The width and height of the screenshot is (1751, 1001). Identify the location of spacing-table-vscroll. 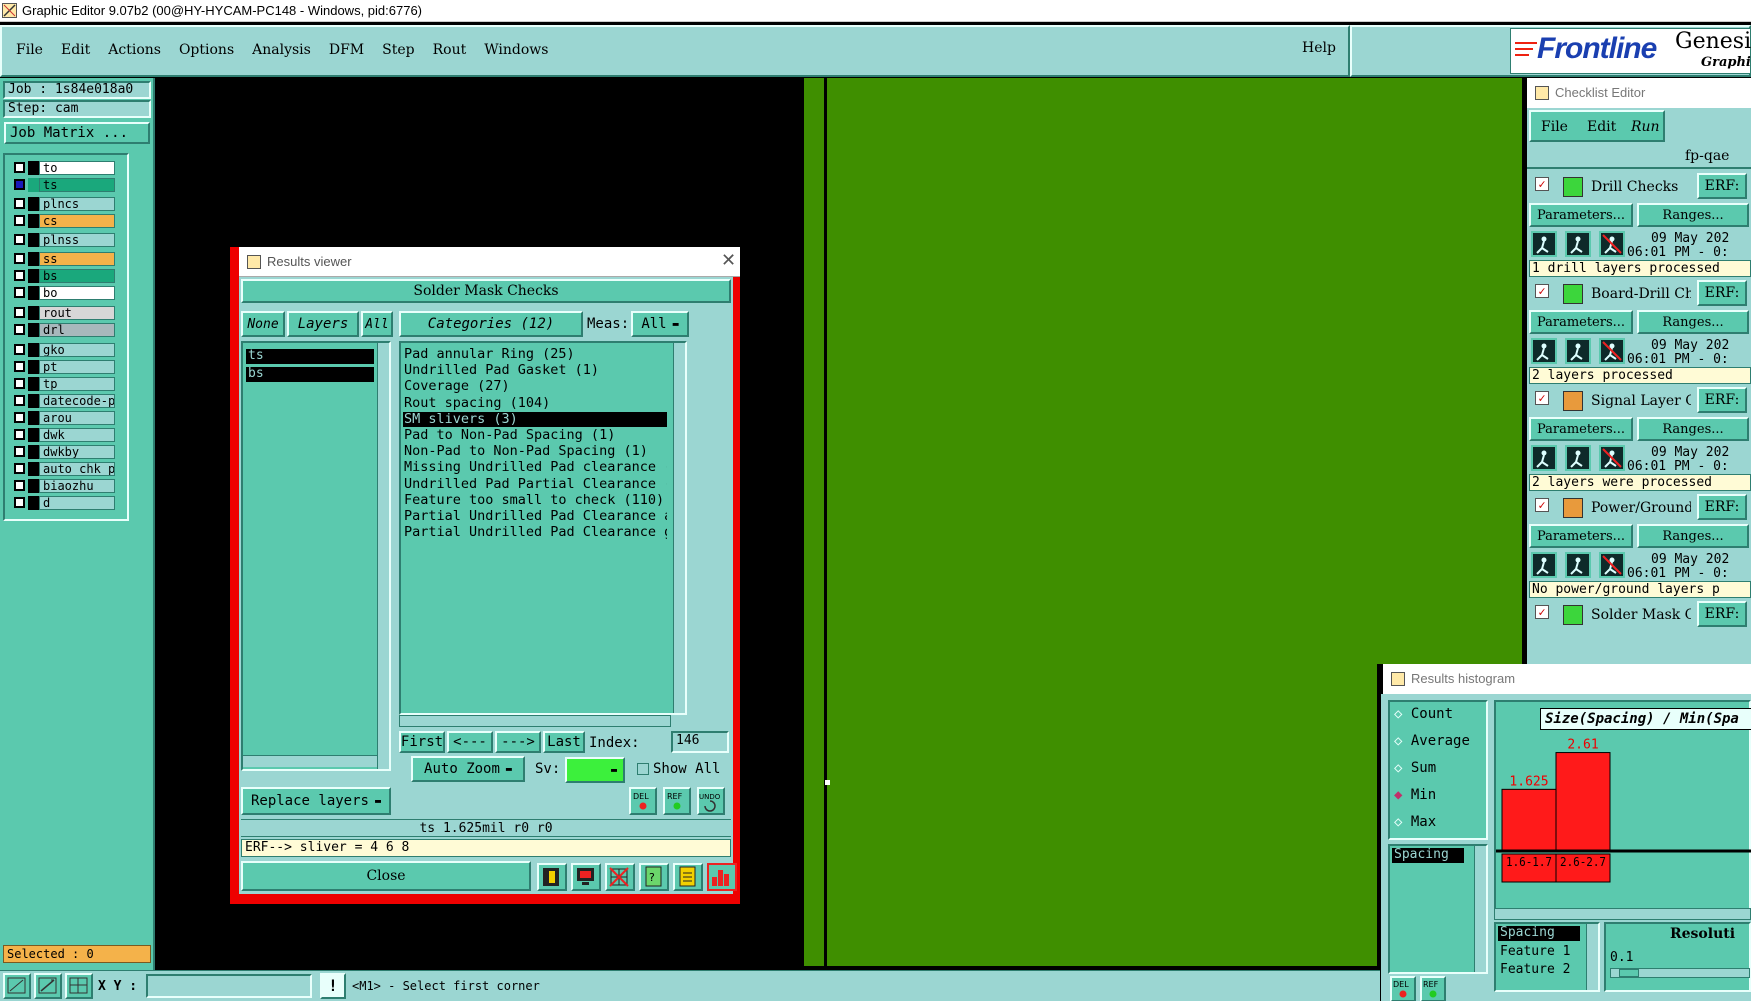
(1592, 957).